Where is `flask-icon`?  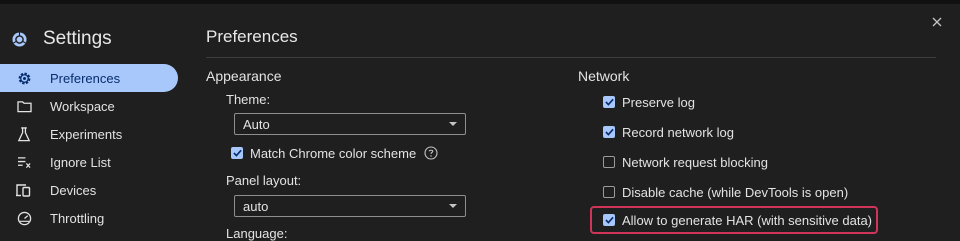 flask-icon is located at coordinates (24, 134).